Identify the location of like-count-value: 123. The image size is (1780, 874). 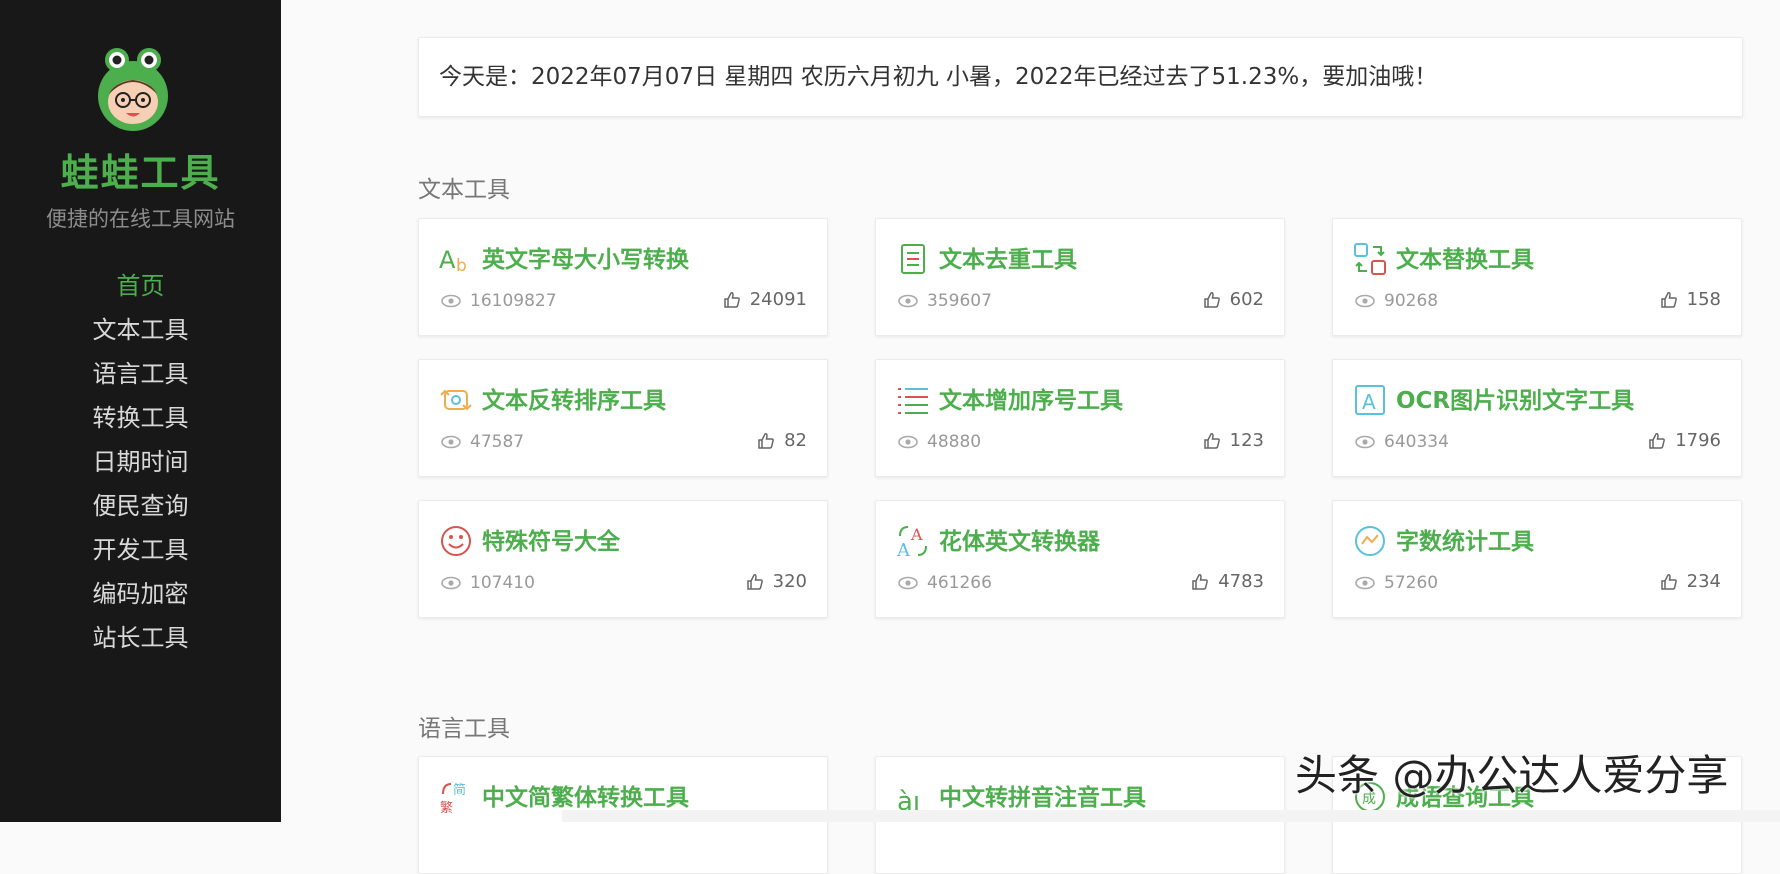
(1246, 440).